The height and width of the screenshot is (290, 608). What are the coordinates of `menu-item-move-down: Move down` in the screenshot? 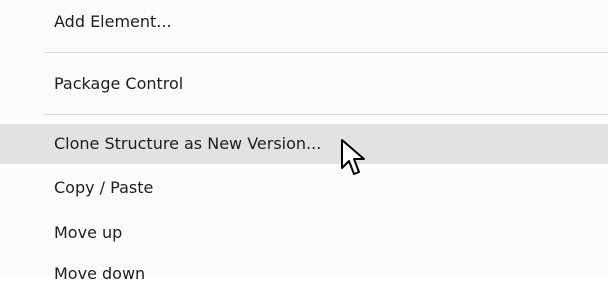 It's located at (304, 277).